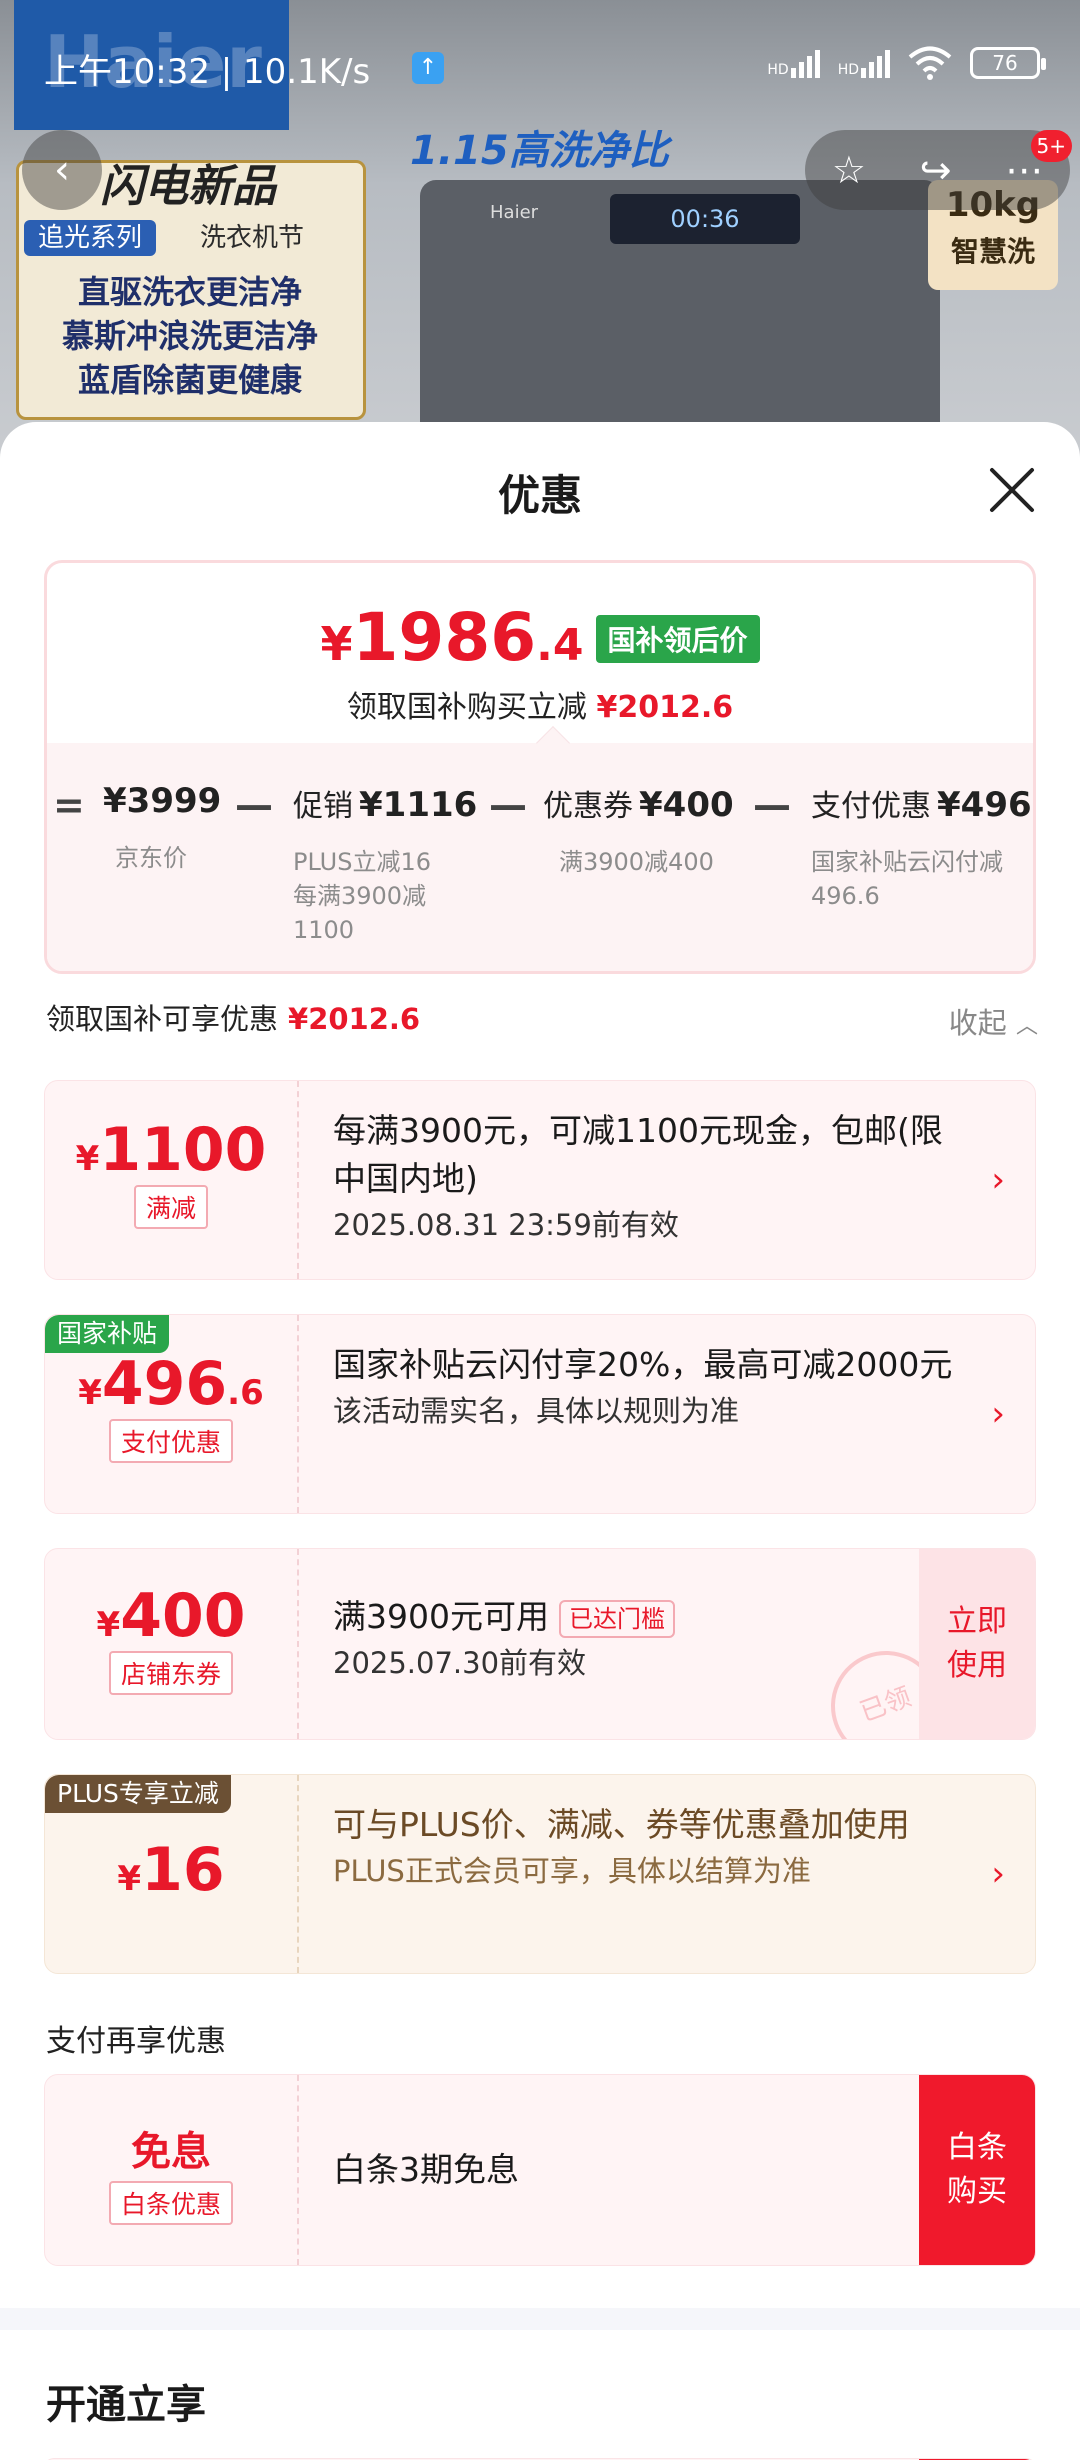  I want to click on calc-value: 支付优惠 ¥496, so click(921, 803).